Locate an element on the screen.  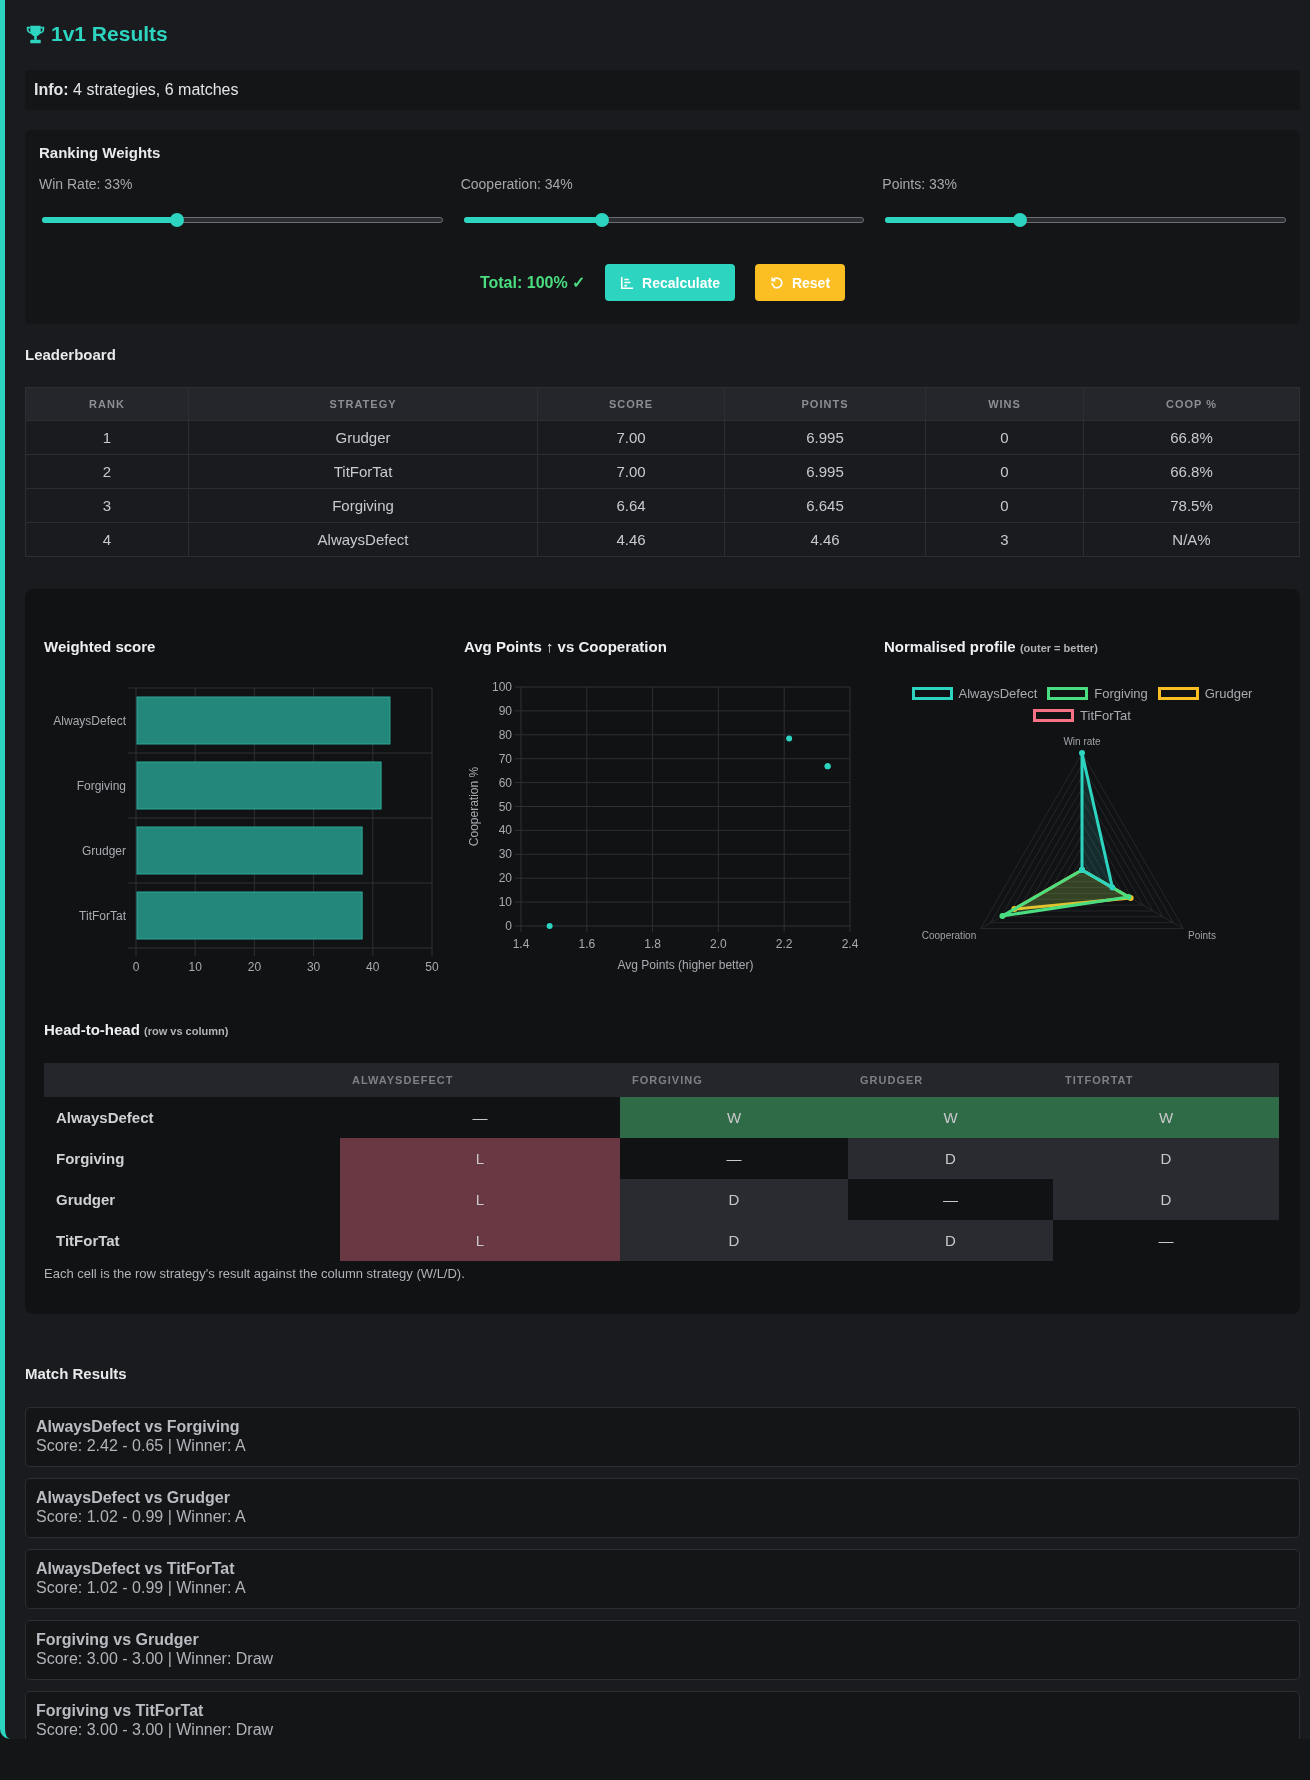
info-text: Info: 4 strategies, 6 matches is located at coordinates (136, 90).